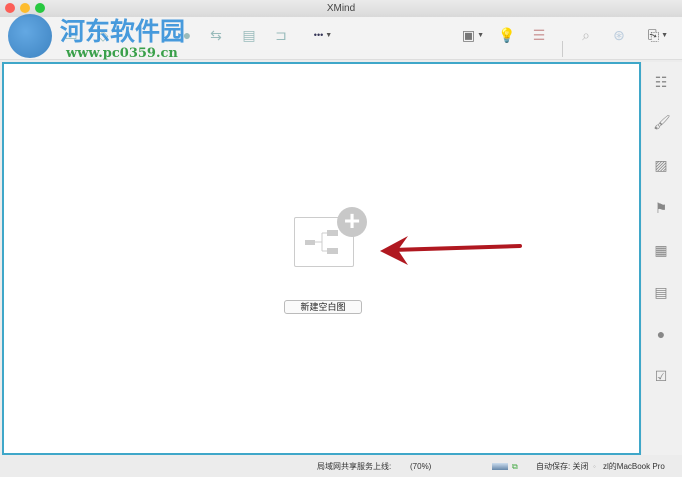 This screenshot has width=682, height=477. Describe the element at coordinates (661, 250) in the screenshot. I see `label-icon: ▦` at that location.